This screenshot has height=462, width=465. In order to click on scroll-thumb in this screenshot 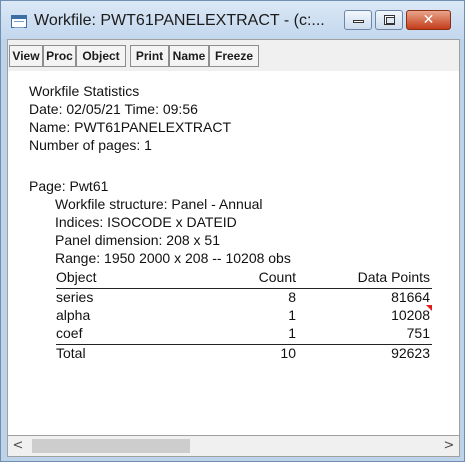, I will do `click(111, 446)`.